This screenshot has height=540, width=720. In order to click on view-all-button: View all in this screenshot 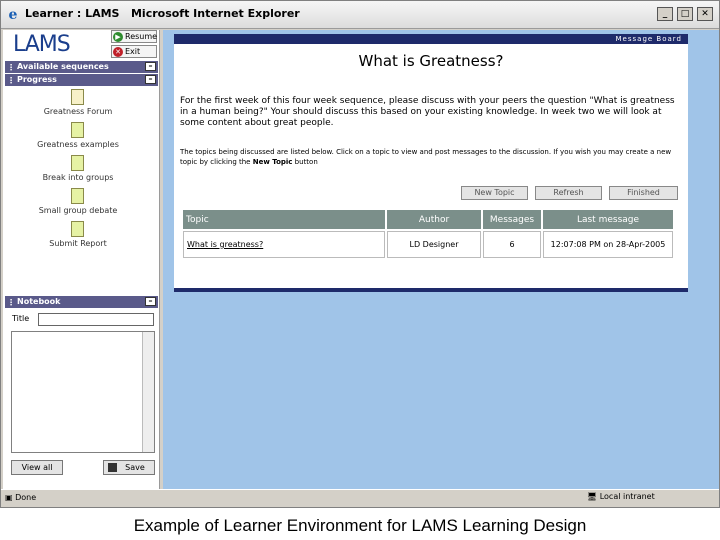, I will do `click(37, 467)`.